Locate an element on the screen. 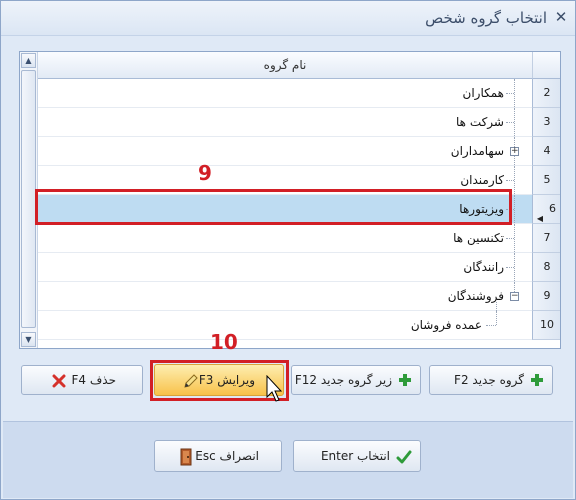 This screenshot has height=500, width=576. row-number: 8 is located at coordinates (546, 267).